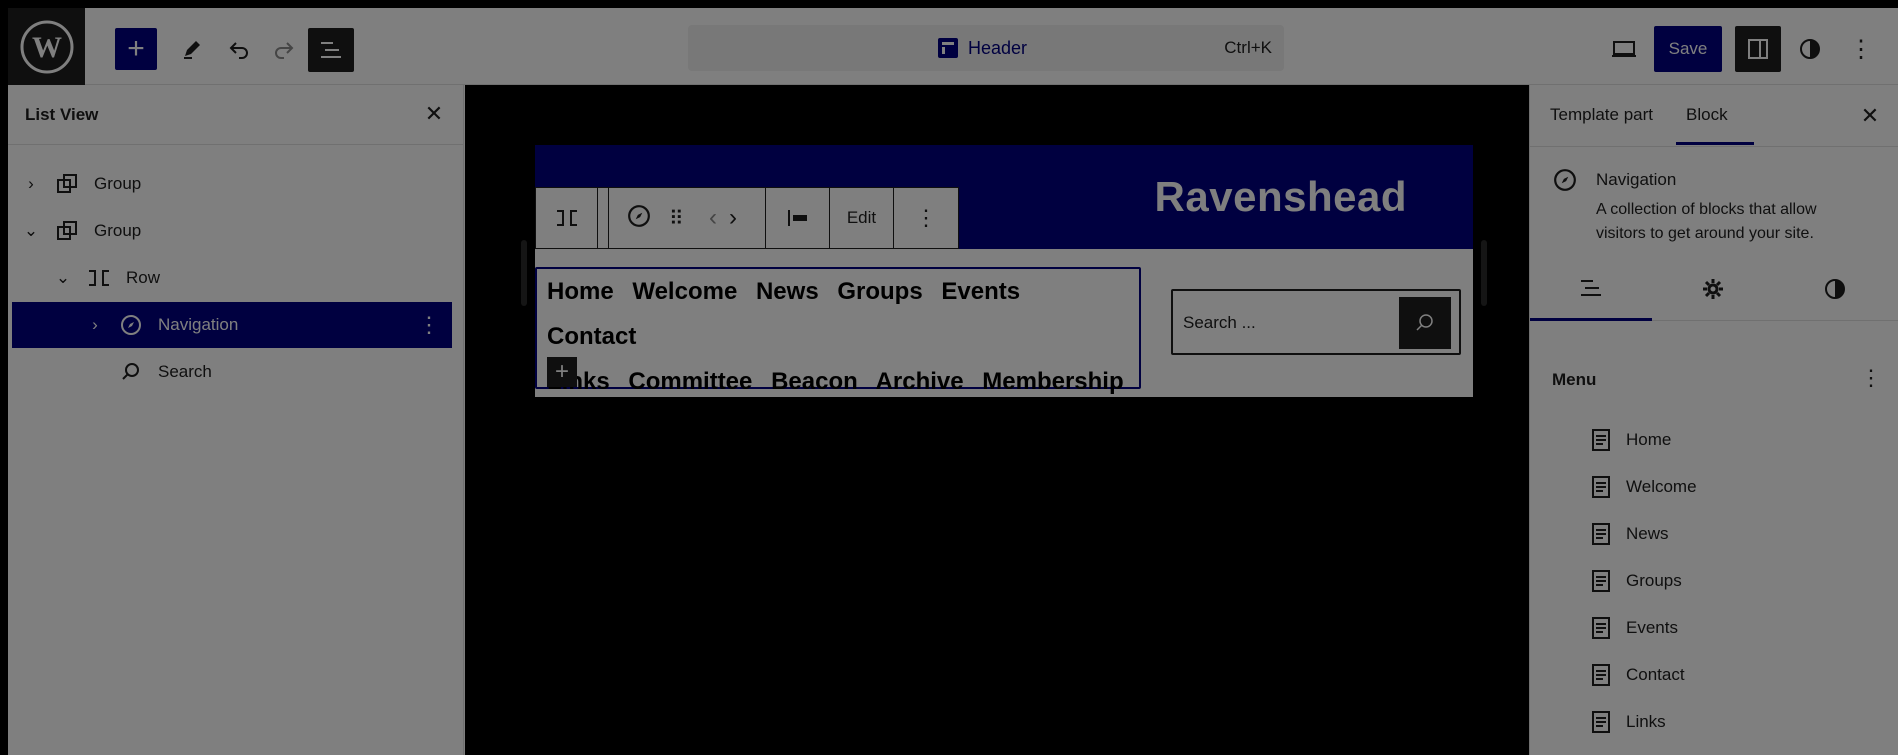 Image resolution: width=1898 pixels, height=755 pixels. I want to click on command-palette-bar: Header Ctrl+K, so click(986, 48).